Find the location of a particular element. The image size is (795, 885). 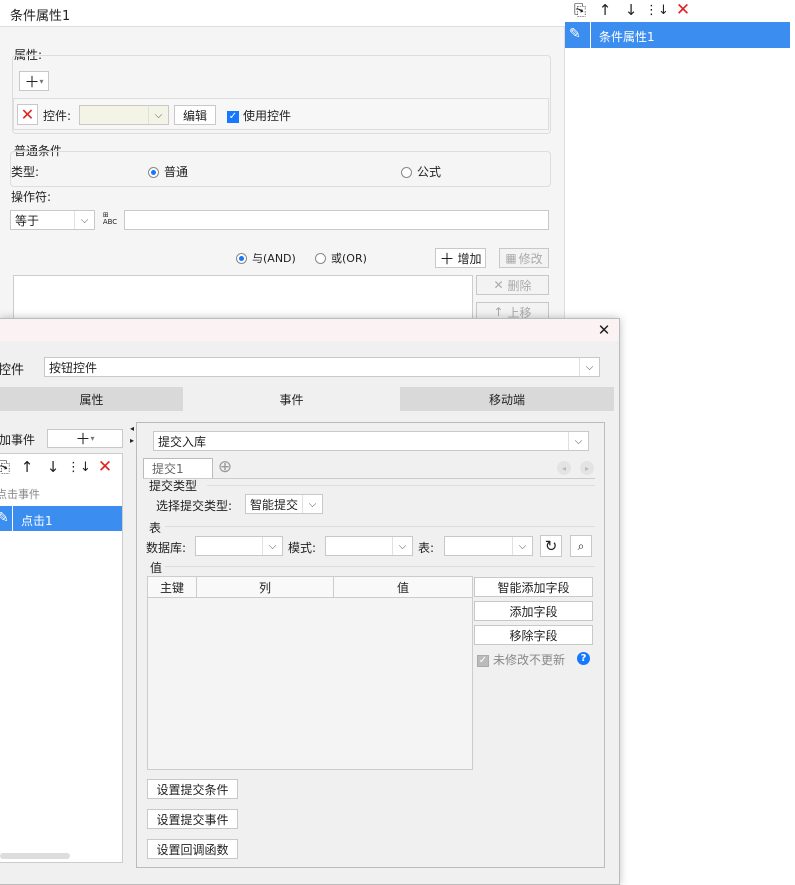

or-radio: 或(OR) is located at coordinates (341, 258).